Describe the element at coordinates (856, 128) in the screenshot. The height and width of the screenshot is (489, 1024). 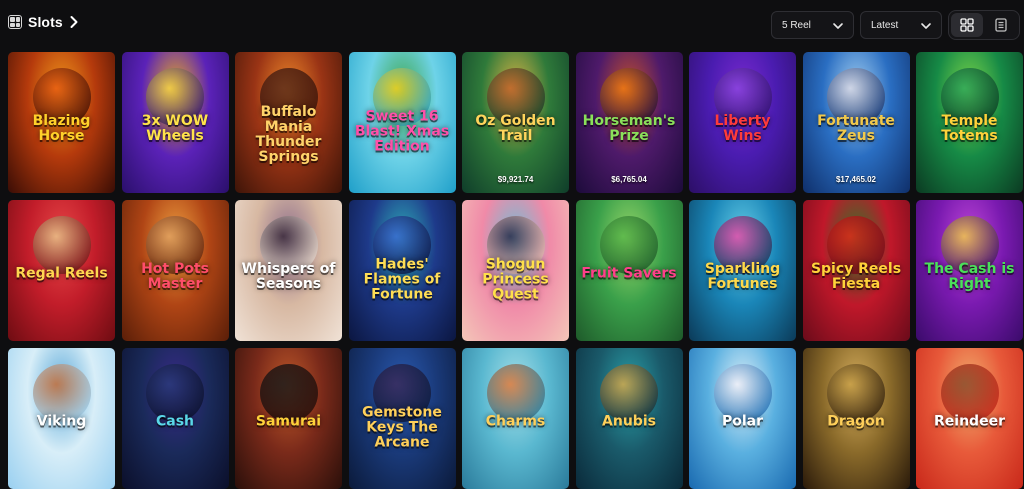
I see `game-title: Fortunate Zeus` at that location.